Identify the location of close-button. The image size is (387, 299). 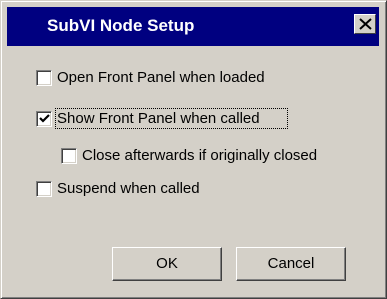
(365, 24).